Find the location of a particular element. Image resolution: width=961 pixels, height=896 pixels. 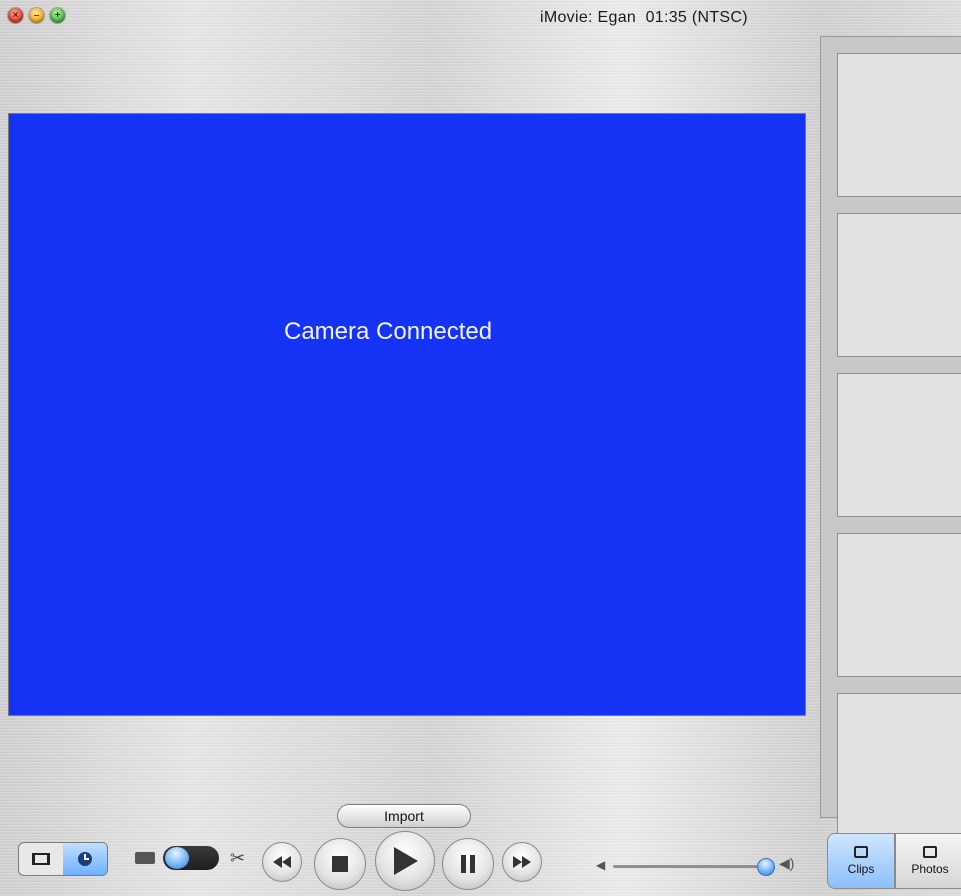

rewind-button is located at coordinates (282, 862).